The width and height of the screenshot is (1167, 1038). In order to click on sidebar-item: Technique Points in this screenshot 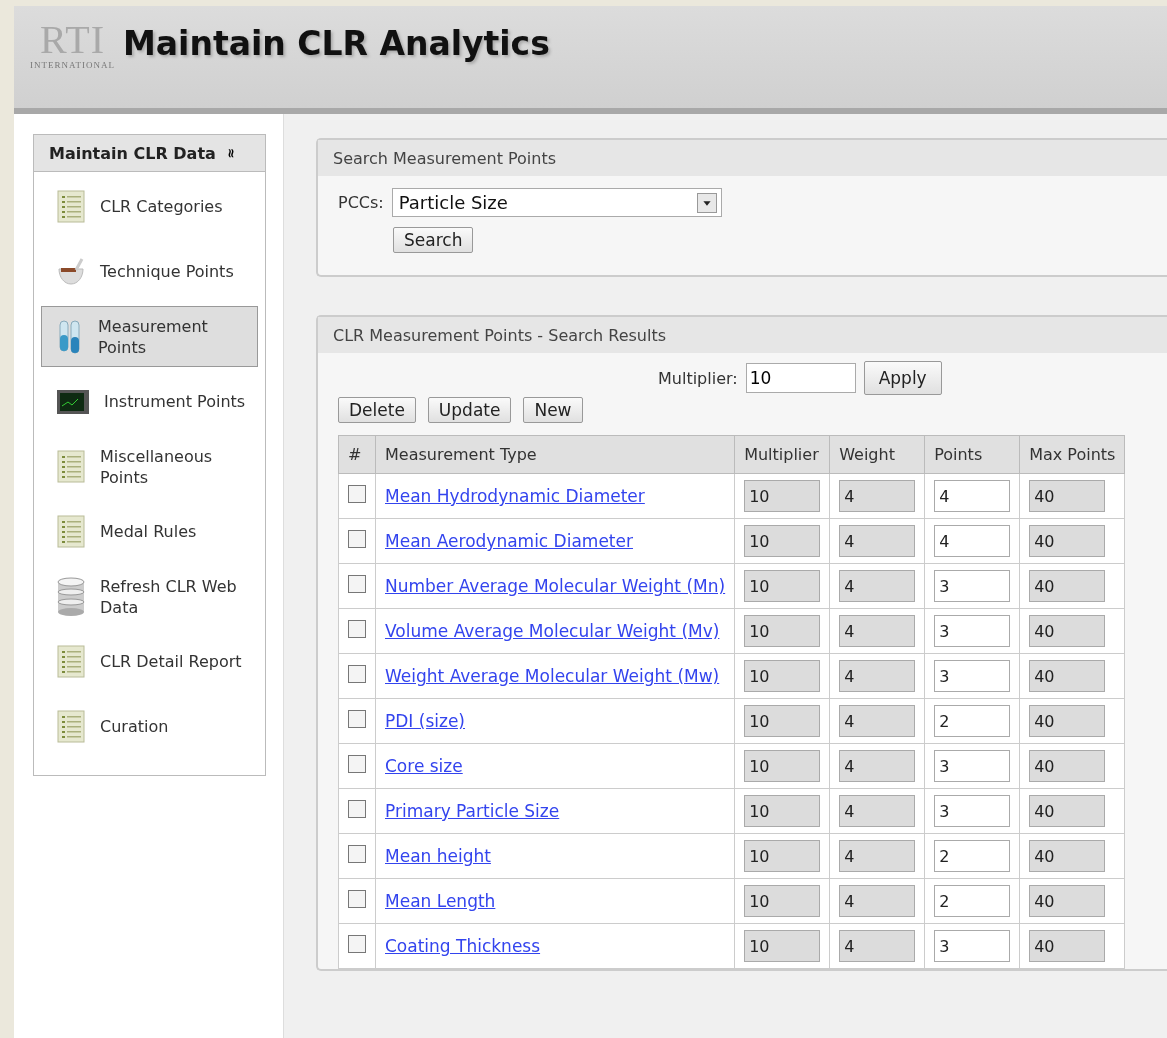, I will do `click(149, 271)`.